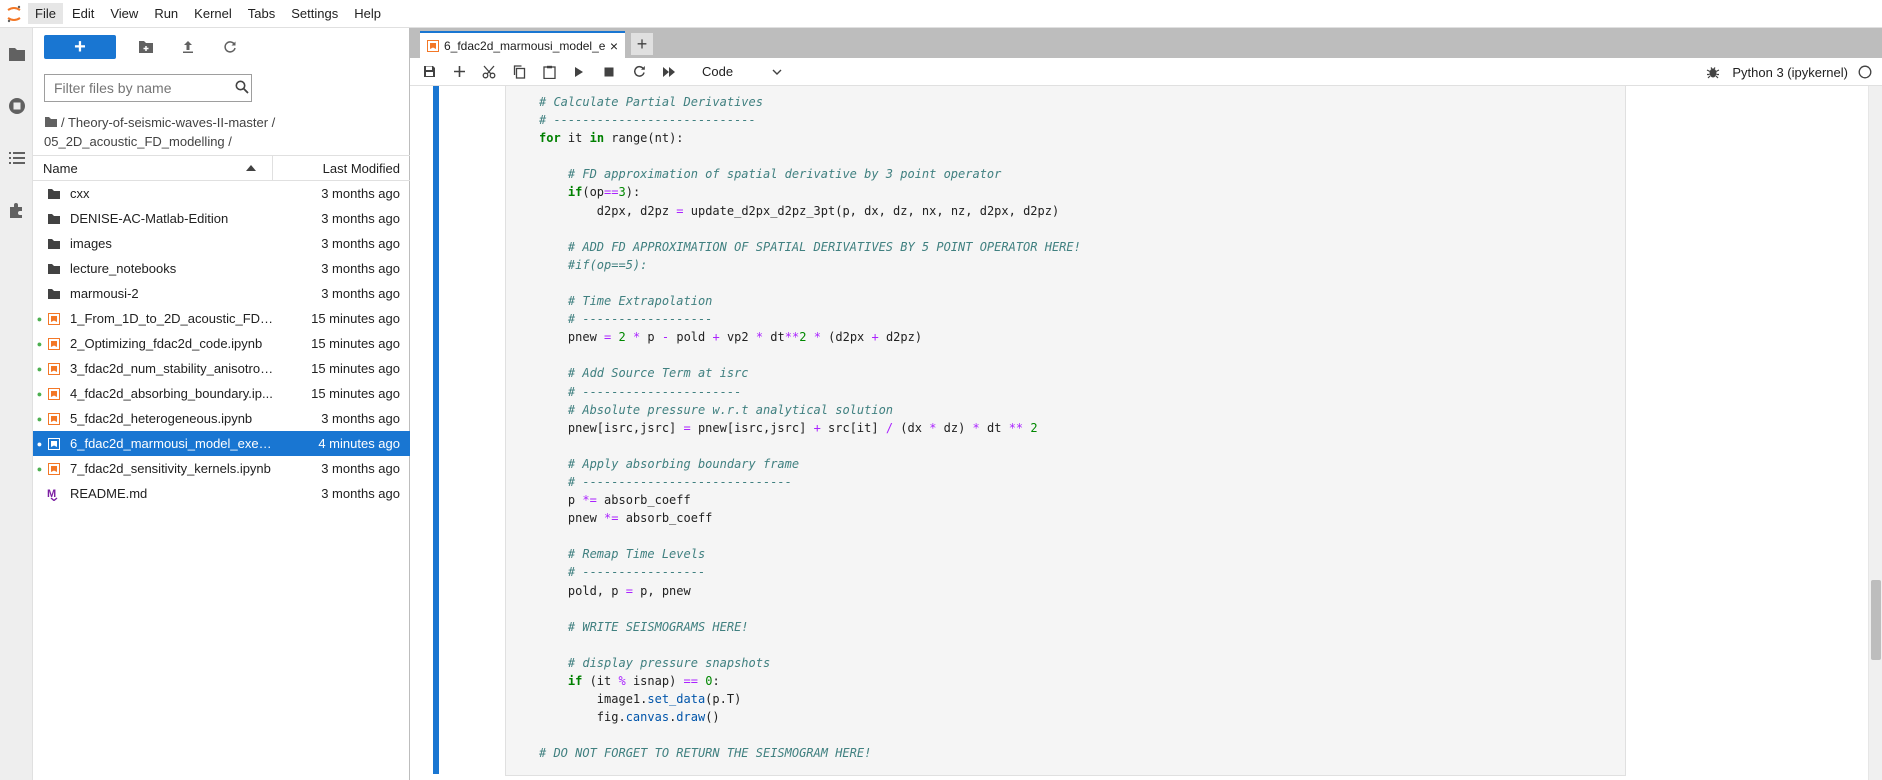 This screenshot has width=1882, height=780. What do you see at coordinates (669, 72) in the screenshot?
I see `fast-forward-icon` at bounding box center [669, 72].